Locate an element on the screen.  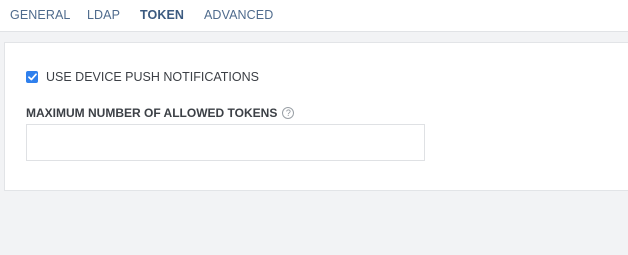
tab-token: TOKEN is located at coordinates (162, 15).